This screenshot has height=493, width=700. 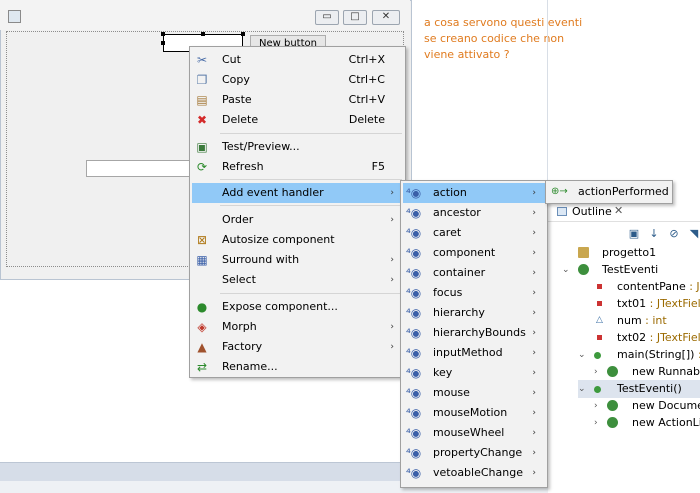 What do you see at coordinates (202, 327) in the screenshot?
I see `morph-icon: ◈` at bounding box center [202, 327].